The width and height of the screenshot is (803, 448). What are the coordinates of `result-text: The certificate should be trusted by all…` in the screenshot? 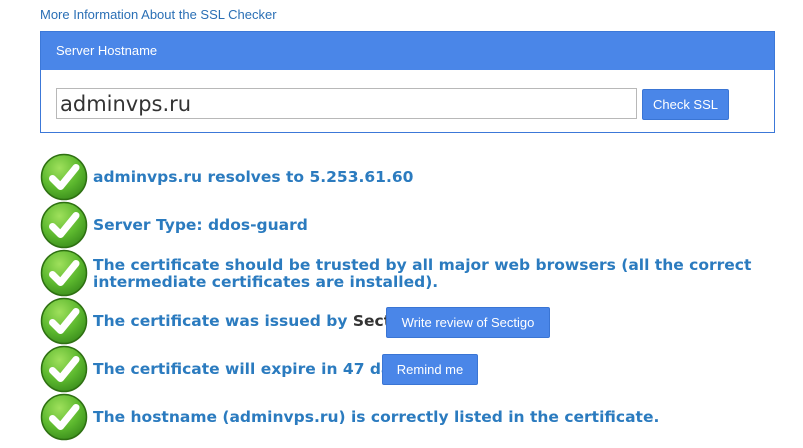 It's located at (422, 273).